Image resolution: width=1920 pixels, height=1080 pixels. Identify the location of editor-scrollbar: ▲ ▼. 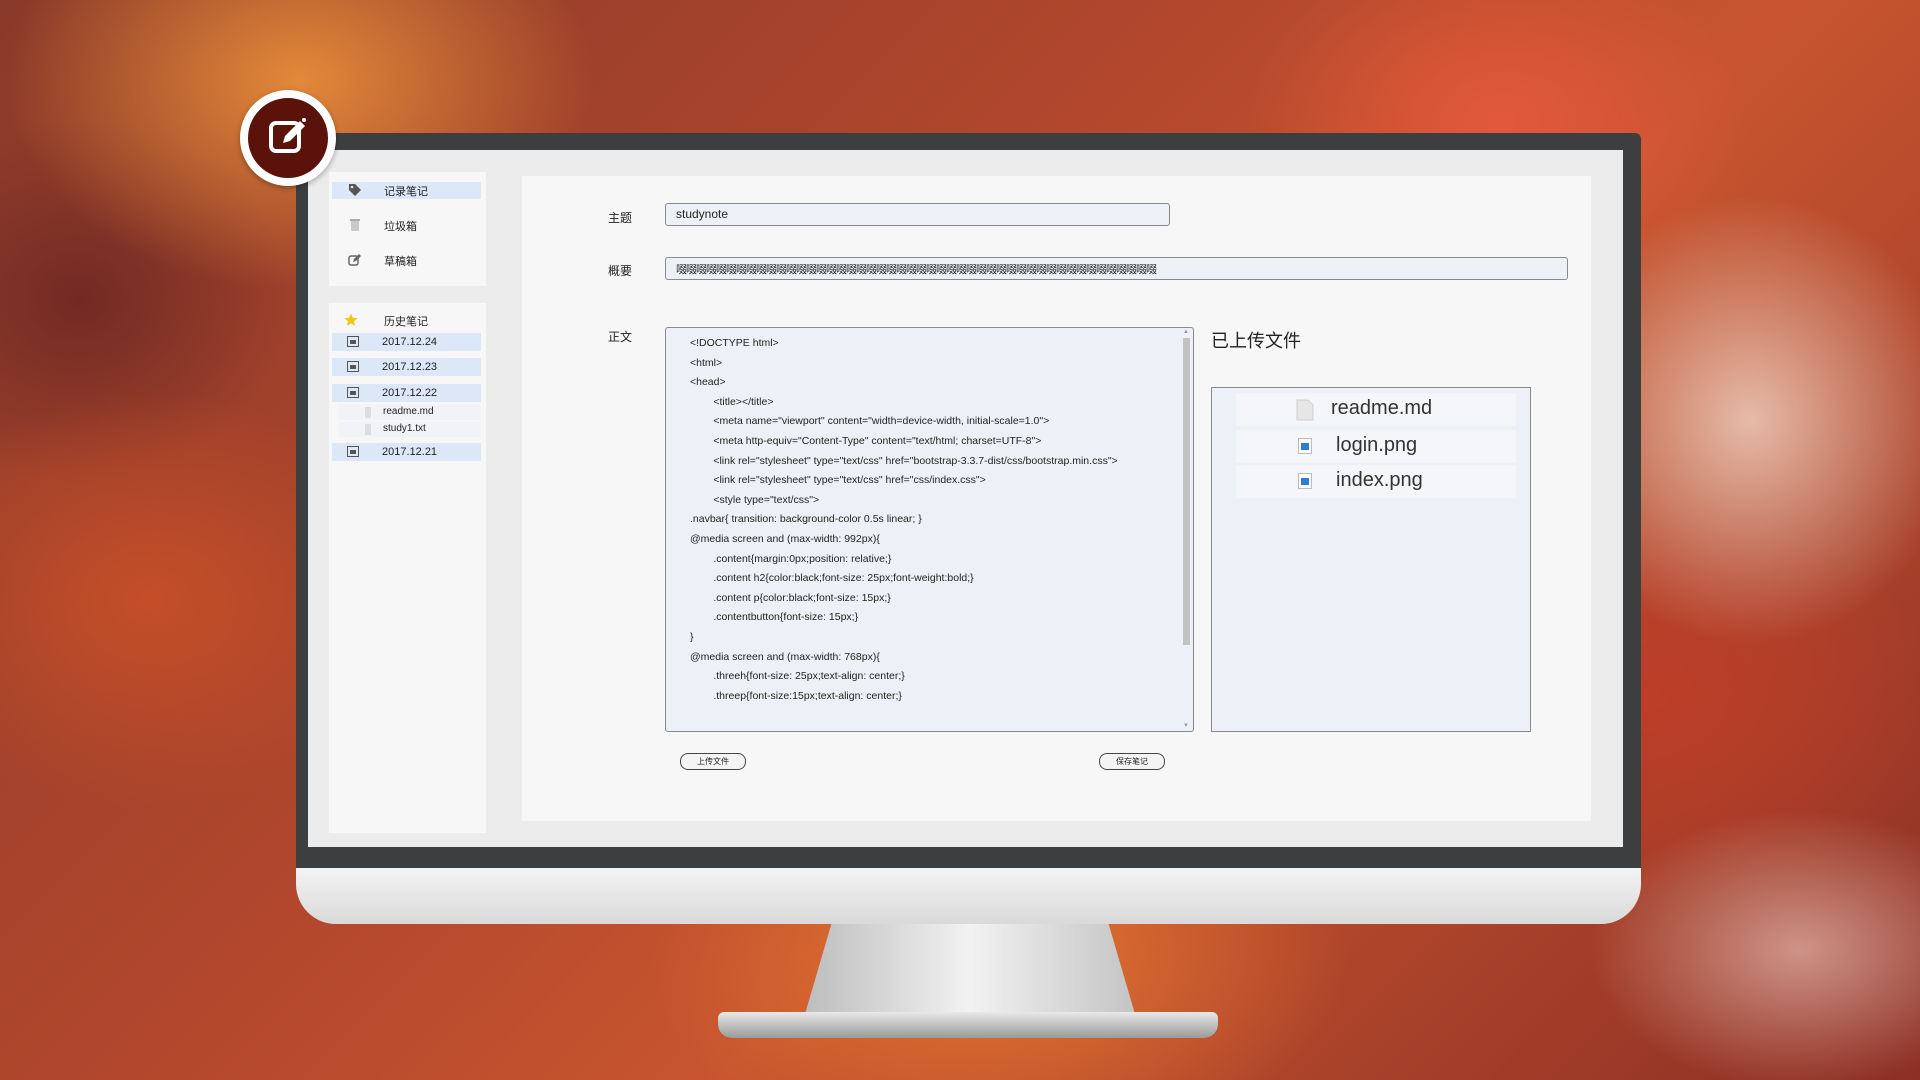
(1186, 529).